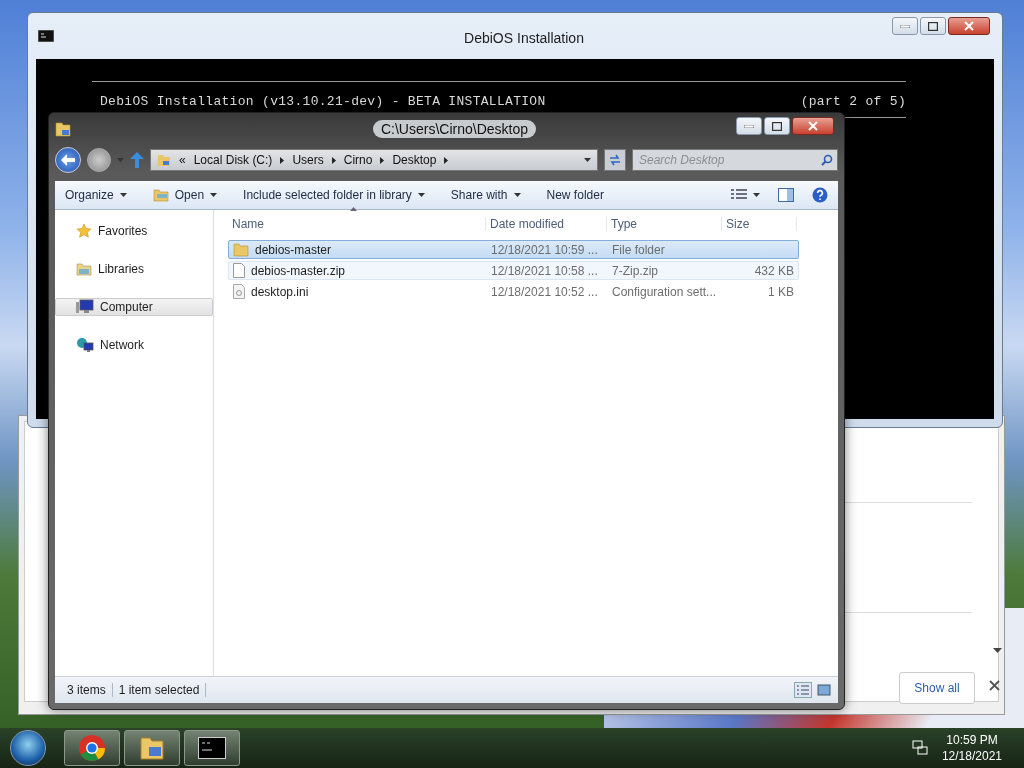  Describe the element at coordinates (739, 195) in the screenshot. I see `details-view-icon` at that location.